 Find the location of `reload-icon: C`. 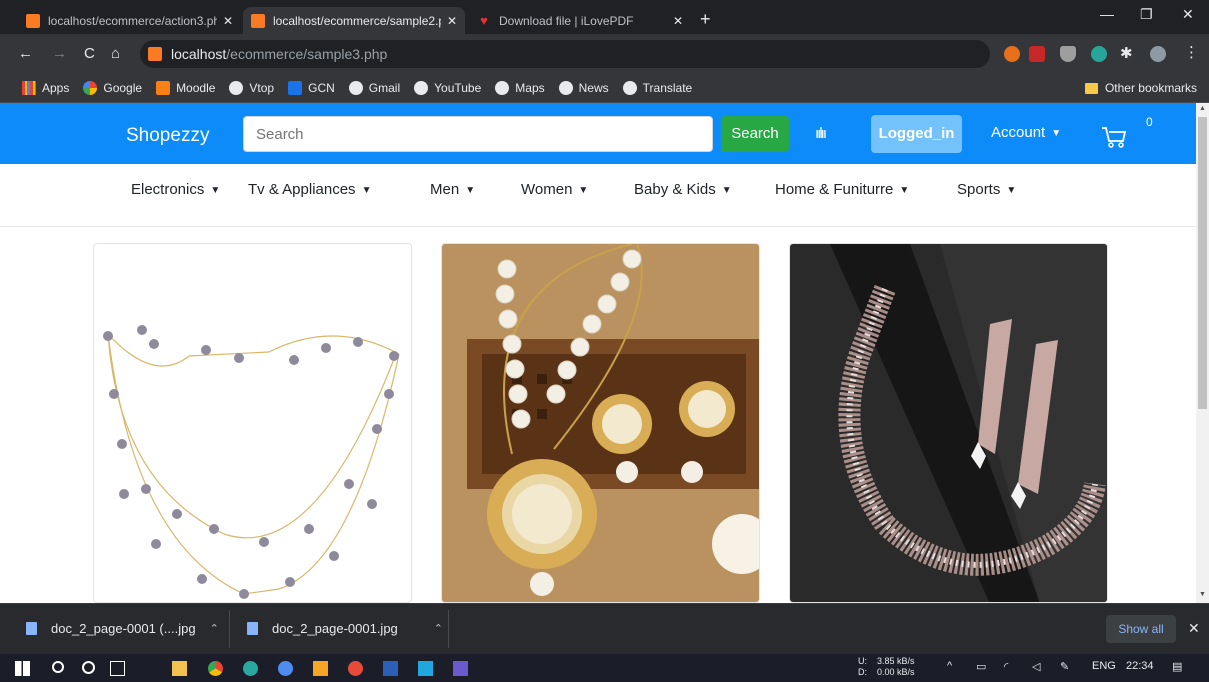

reload-icon: C is located at coordinates (89, 53).